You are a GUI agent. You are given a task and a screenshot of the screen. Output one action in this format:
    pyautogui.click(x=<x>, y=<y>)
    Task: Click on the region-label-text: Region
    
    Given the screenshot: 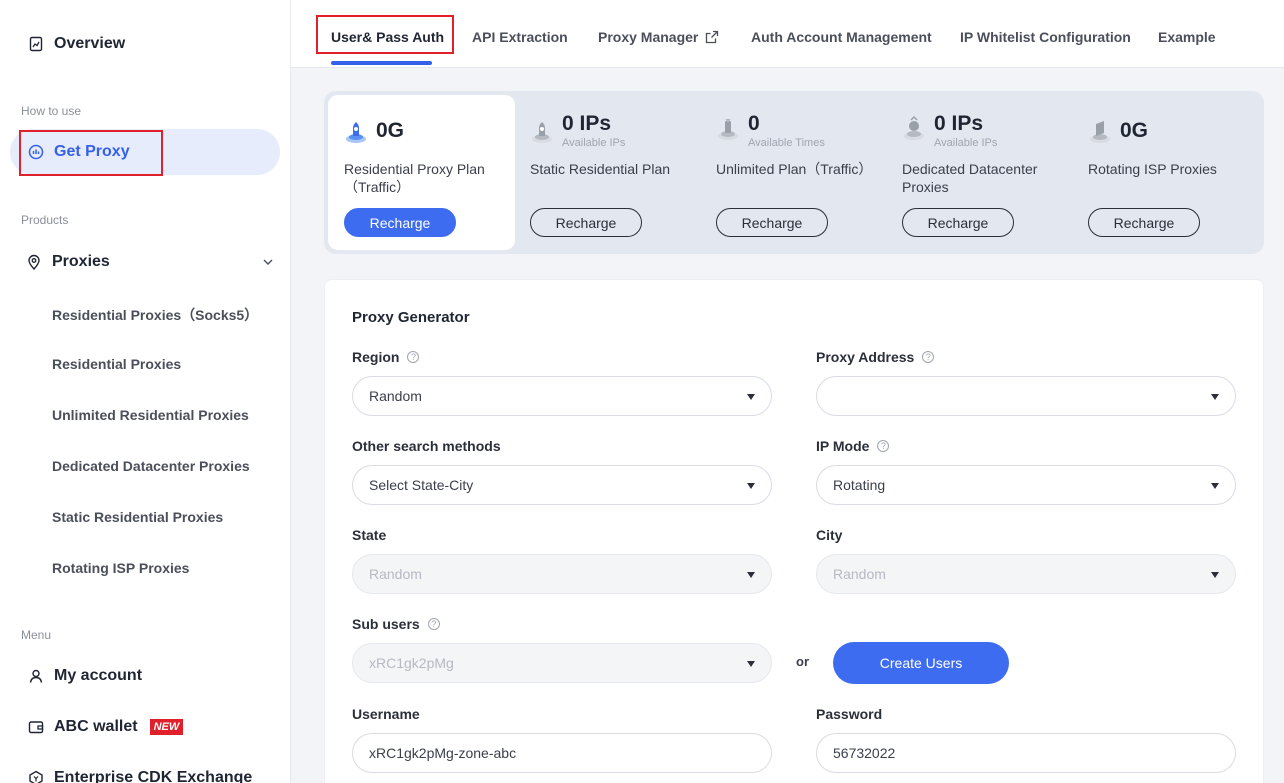 What is the action you would take?
    pyautogui.click(x=376, y=357)
    